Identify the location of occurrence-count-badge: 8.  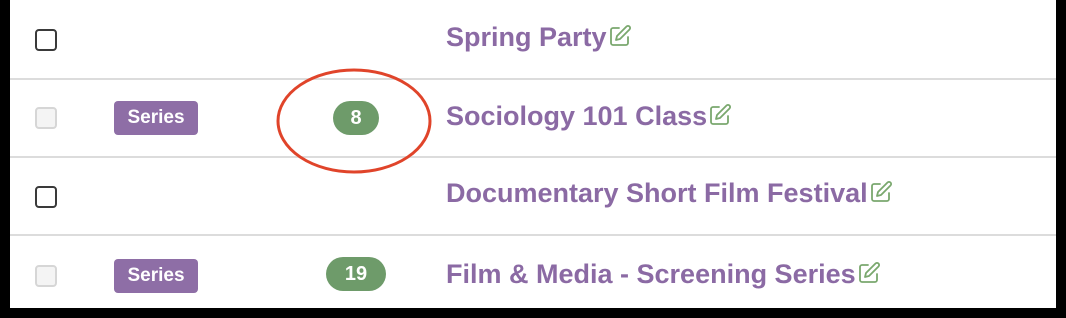
(356, 118).